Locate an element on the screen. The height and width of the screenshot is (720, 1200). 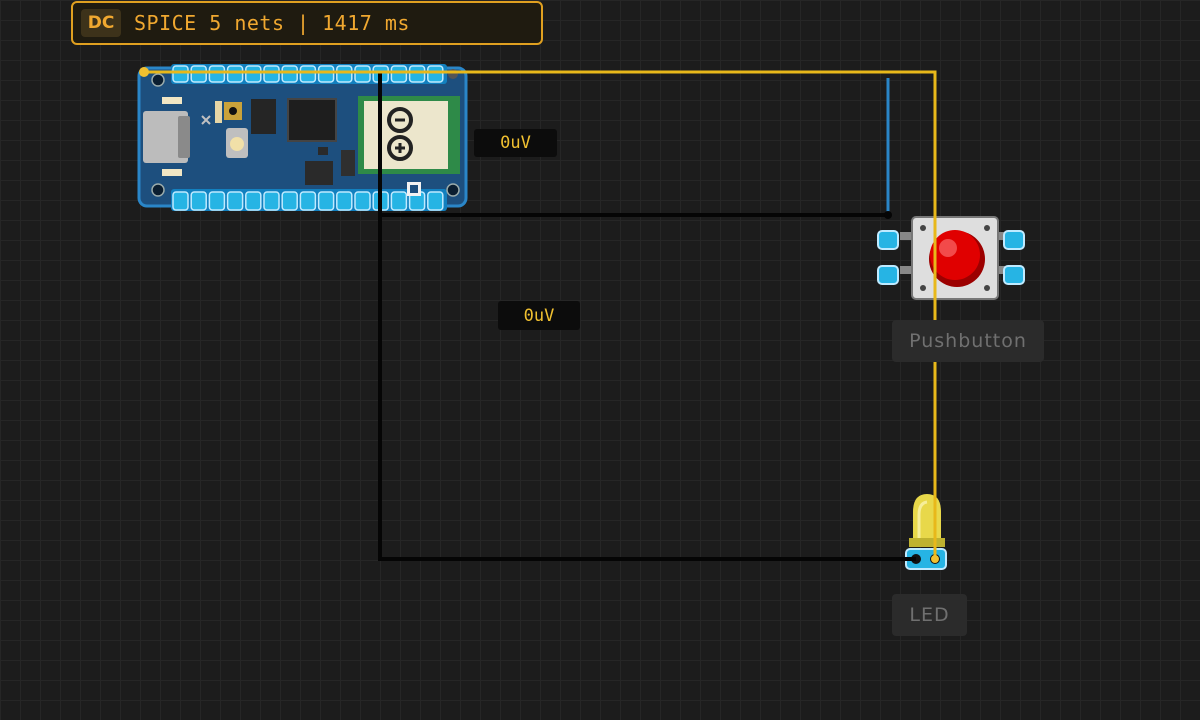
arduino-board is located at coordinates (302, 137).